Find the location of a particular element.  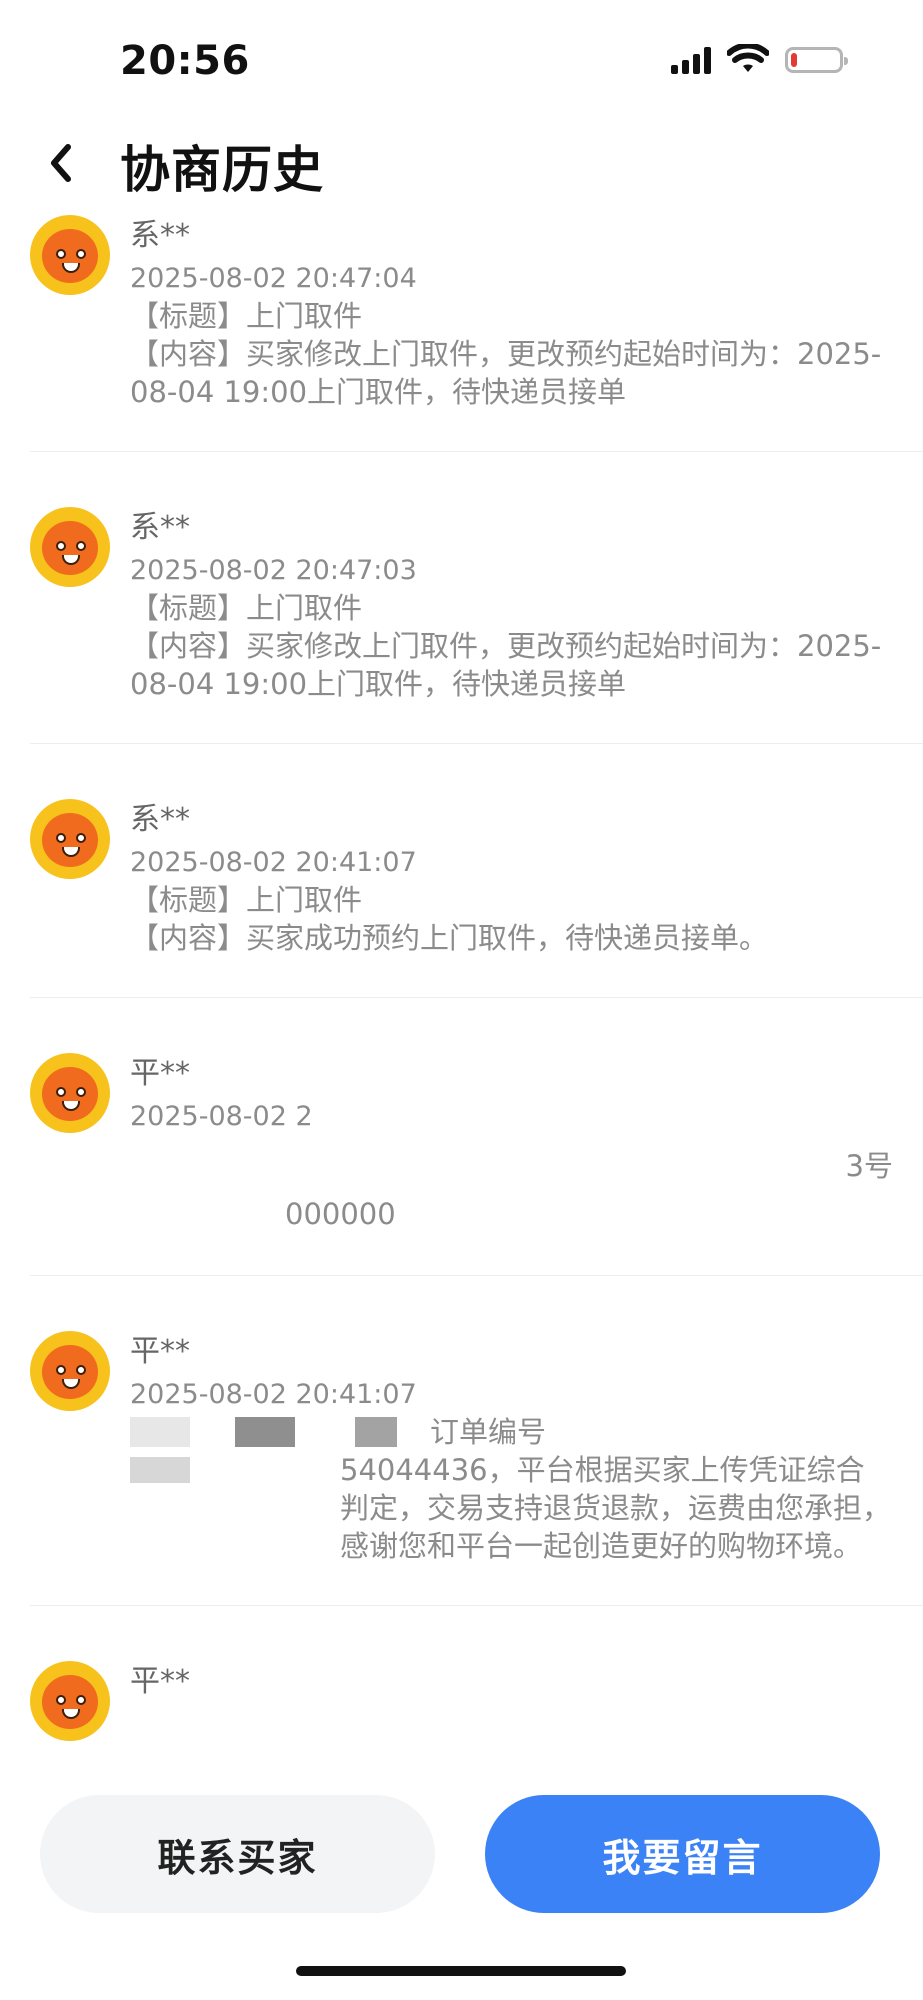

status-icons is located at coordinates (759, 60).